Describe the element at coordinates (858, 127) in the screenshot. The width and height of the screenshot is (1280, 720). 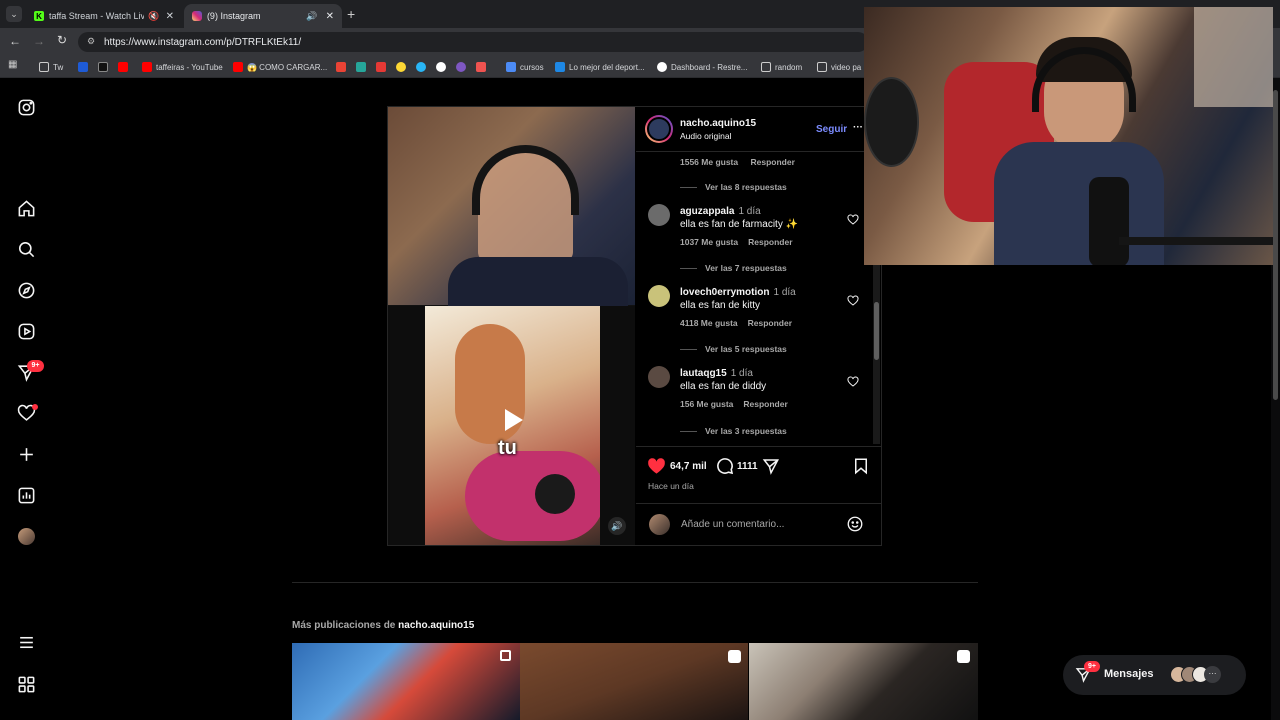
I see `more-options-icon: ···` at that location.